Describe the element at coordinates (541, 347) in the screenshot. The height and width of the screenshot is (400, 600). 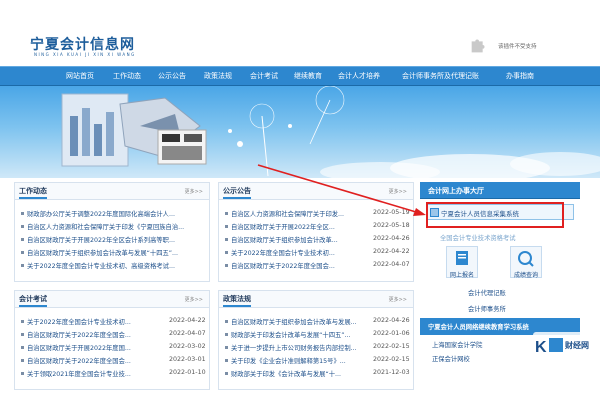
I see `svg-text: K` at that location.